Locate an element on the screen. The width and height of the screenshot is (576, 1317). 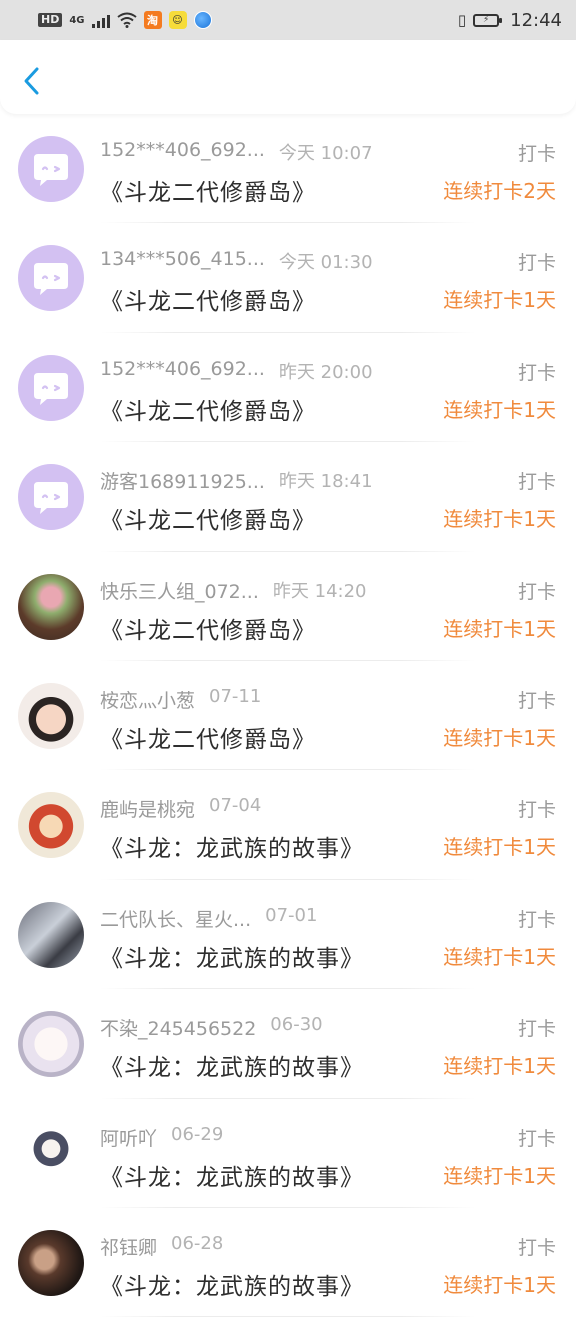
checkin-time: 昨天 20:00 is located at coordinates (325, 372).